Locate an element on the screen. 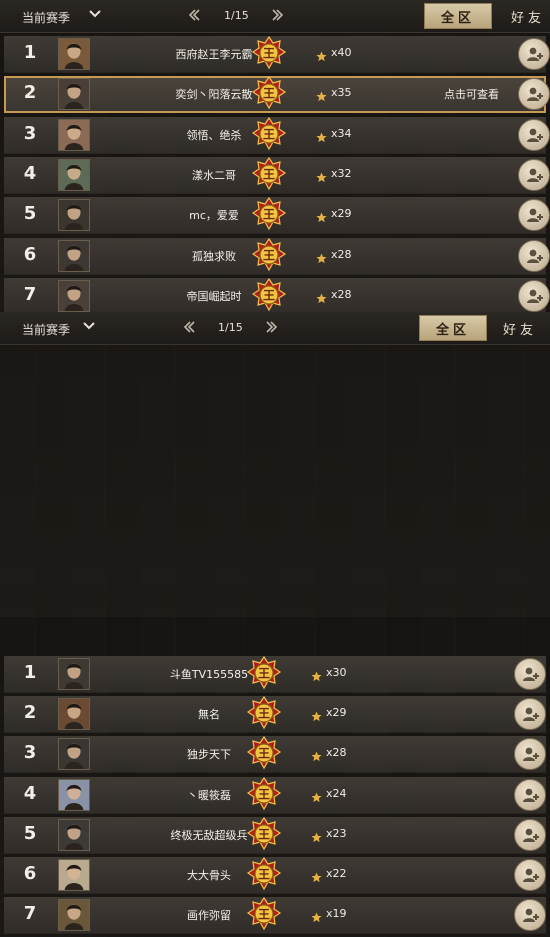  ranking-row: 1 西府赵王李元霸王 x40 is located at coordinates (277, 54).